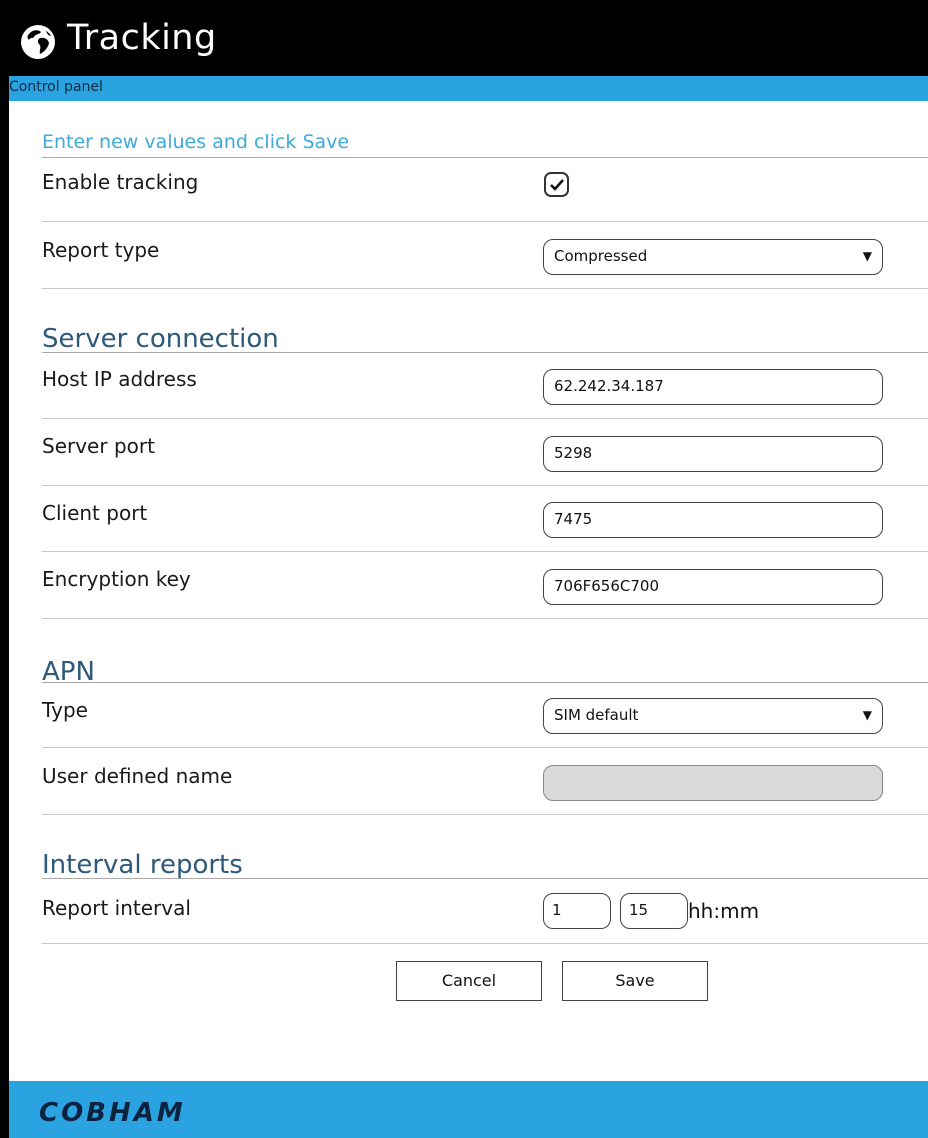  Describe the element at coordinates (596, 715) in the screenshot. I see `apn-type-value: SIM default` at that location.